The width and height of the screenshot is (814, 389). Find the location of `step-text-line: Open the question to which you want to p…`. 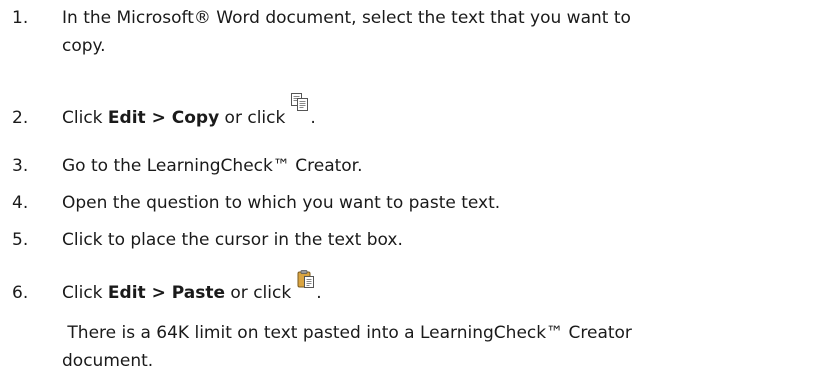

step-text-line: Open the question to which you want to p… is located at coordinates (281, 203).